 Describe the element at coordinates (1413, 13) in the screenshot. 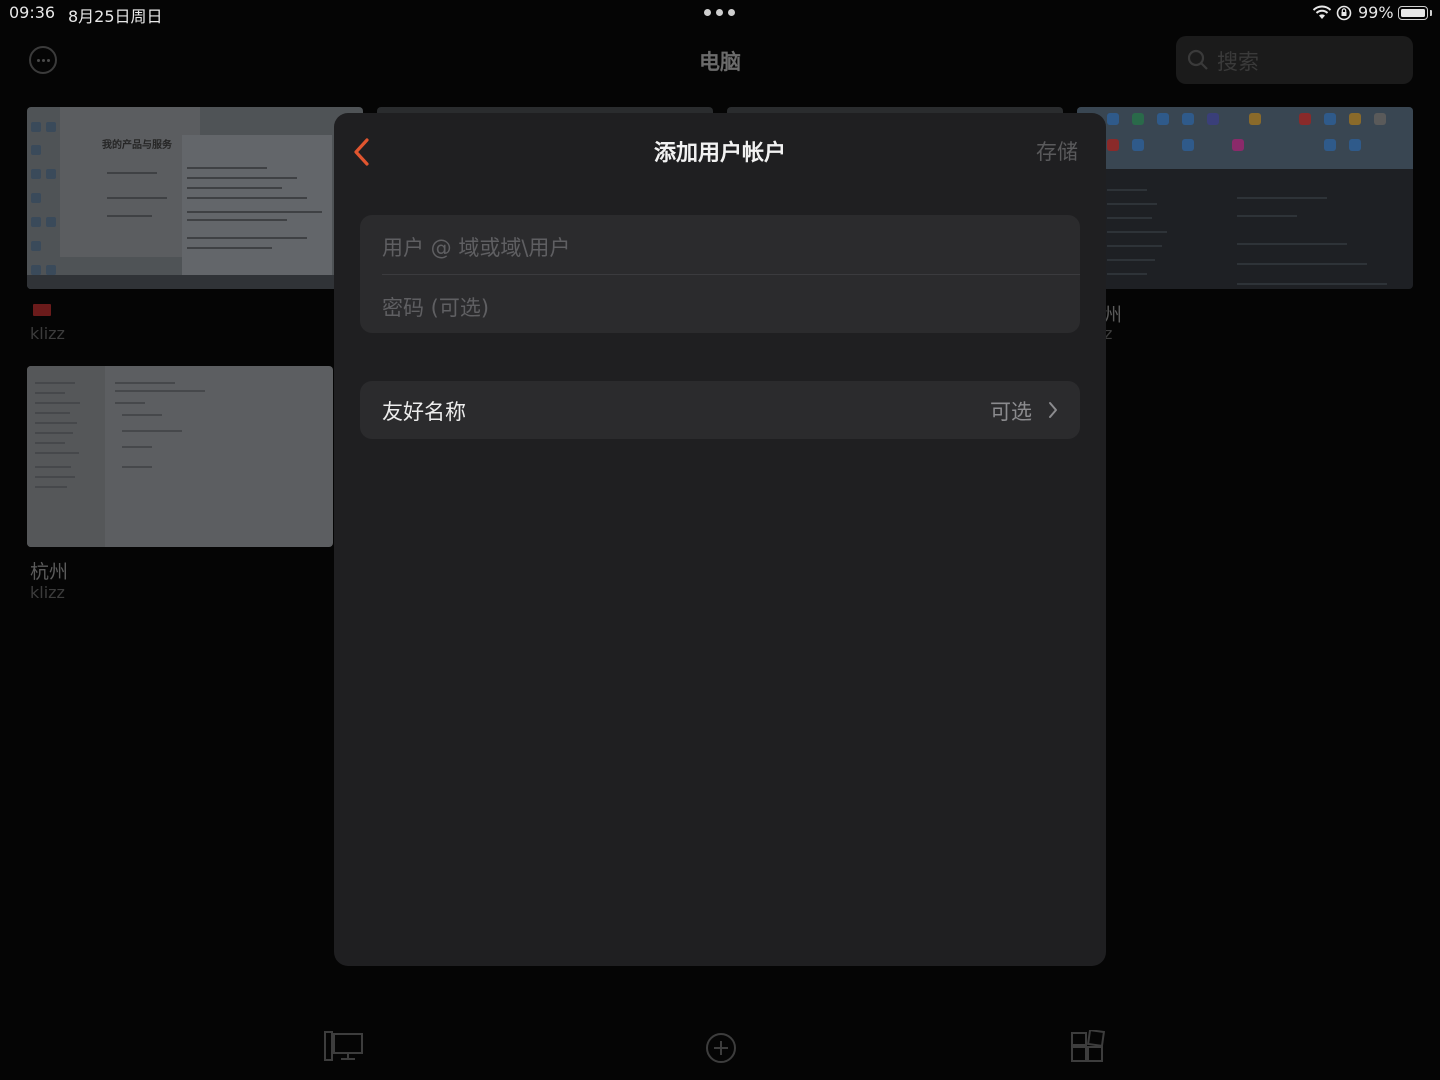

I see `battery-icon` at that location.